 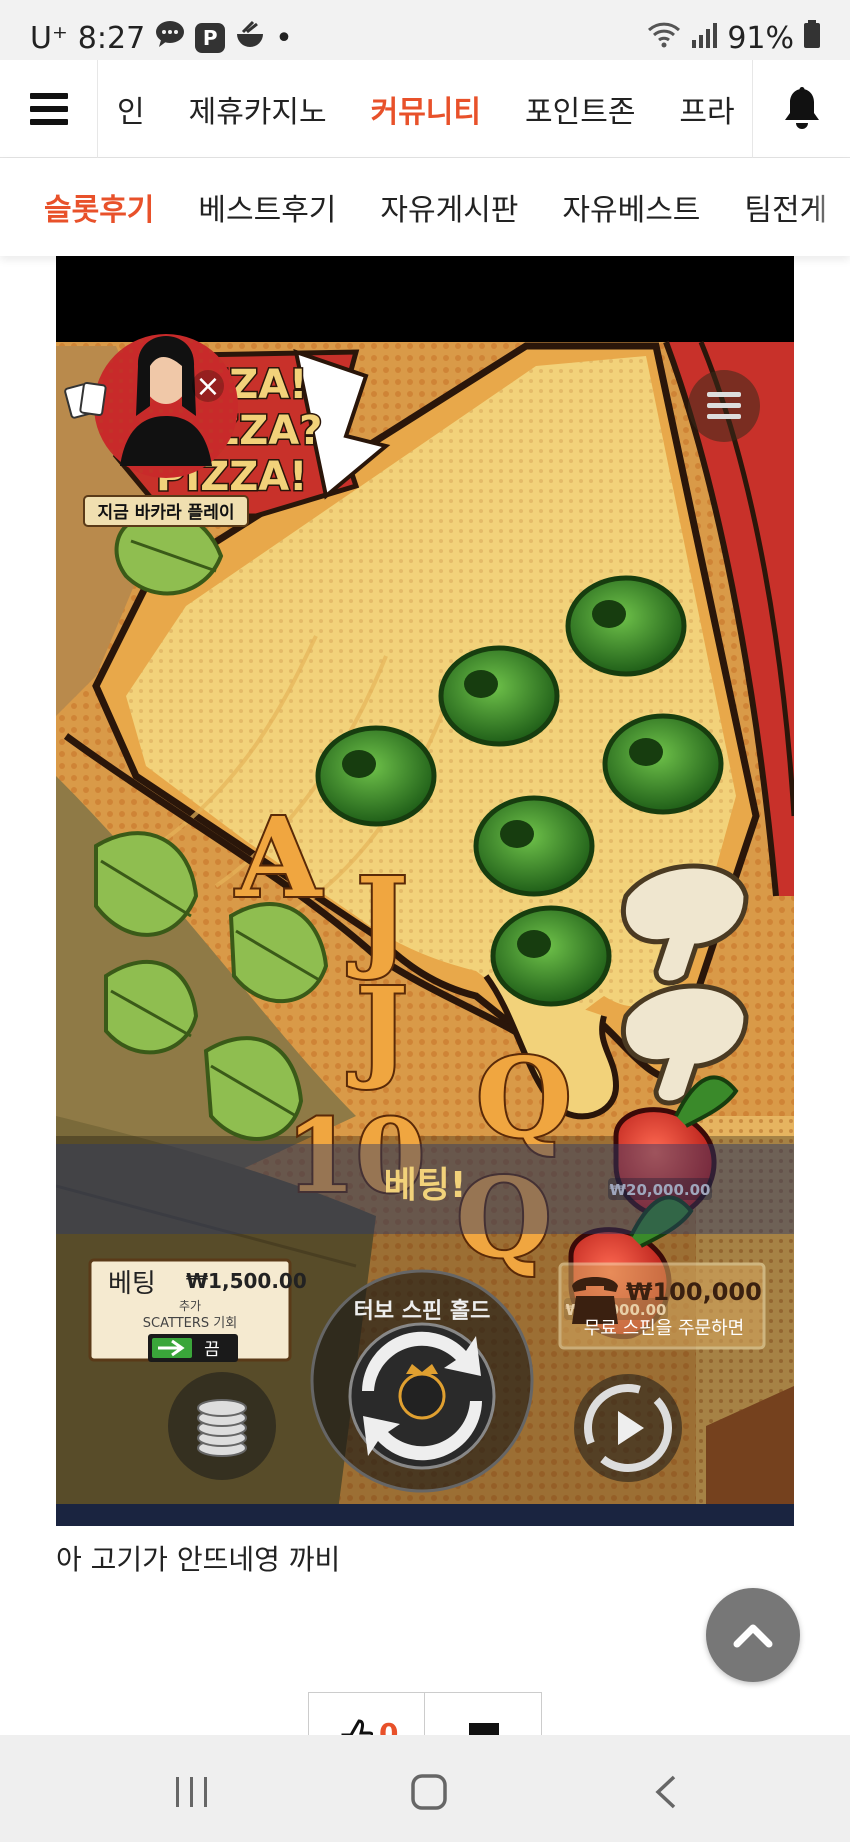 What do you see at coordinates (724, 394) in the screenshot?
I see `game-menu-icon` at bounding box center [724, 394].